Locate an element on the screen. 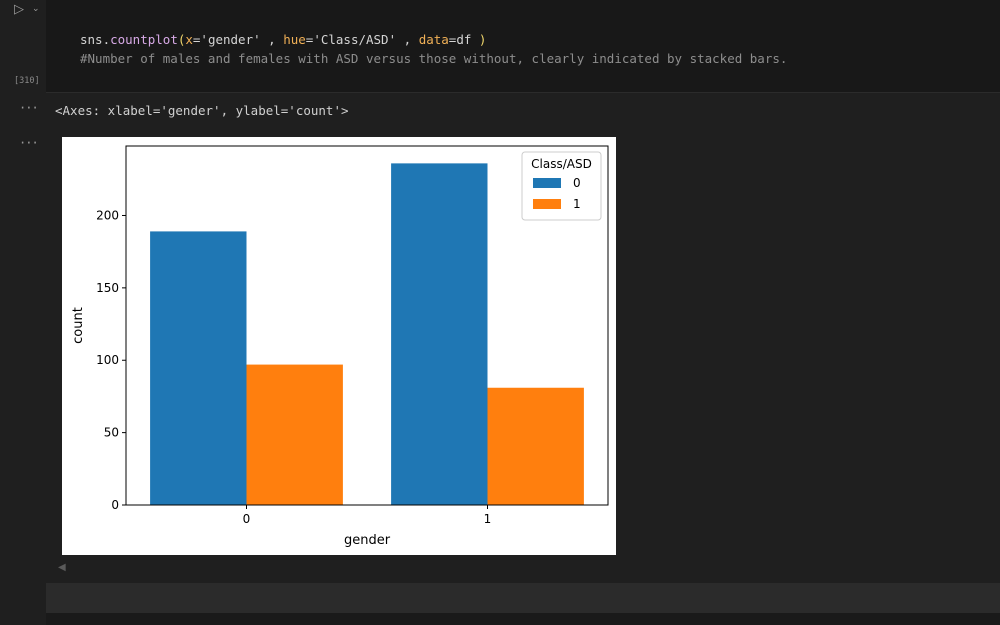 Image resolution: width=1000 pixels, height=625 pixels. y-tick-label: 50 is located at coordinates (111, 433).